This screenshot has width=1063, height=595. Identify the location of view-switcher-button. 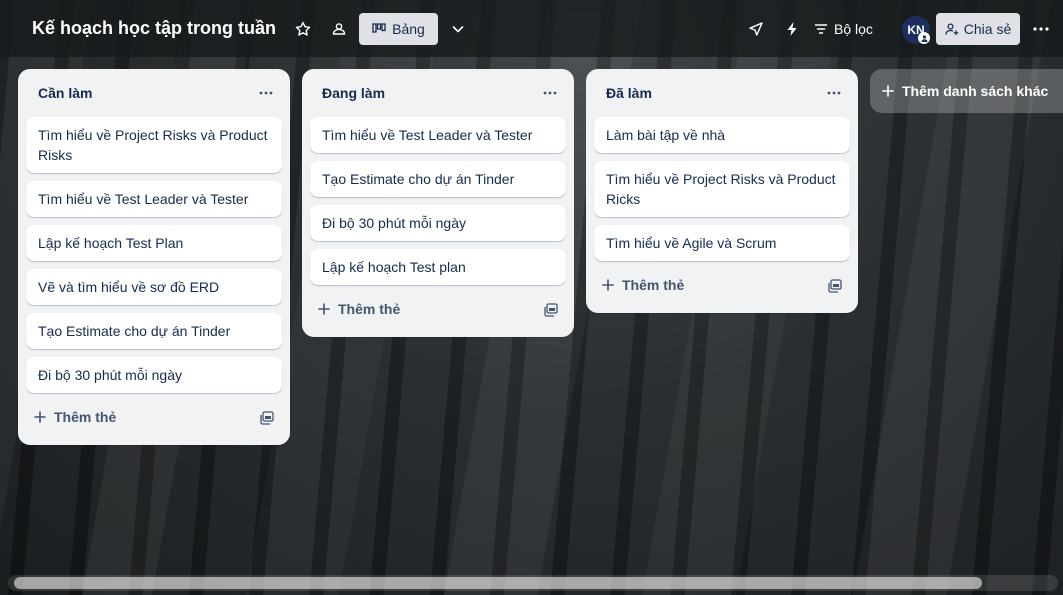
(458, 29).